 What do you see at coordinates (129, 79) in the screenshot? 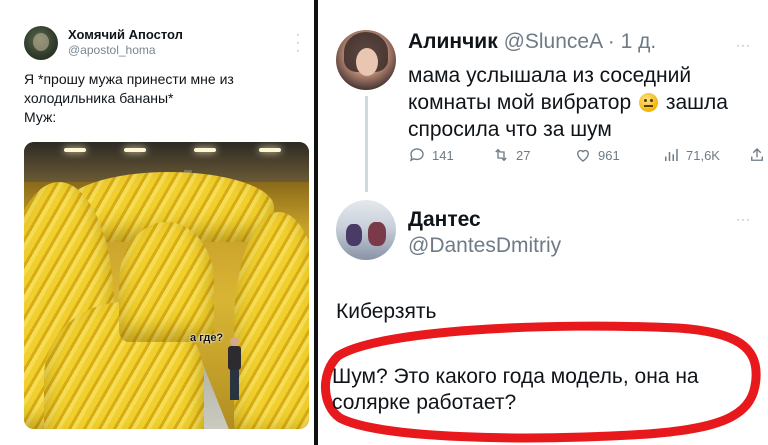
I see `tweet-text-line: Я *прошу мужа принести мне из` at bounding box center [129, 79].